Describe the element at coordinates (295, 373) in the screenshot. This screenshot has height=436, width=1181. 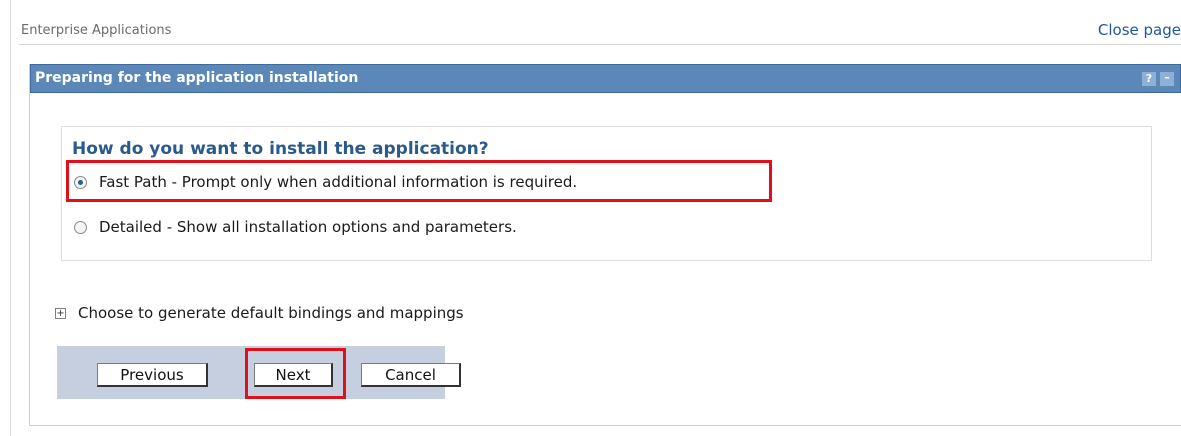
I see `next-highlight` at that location.